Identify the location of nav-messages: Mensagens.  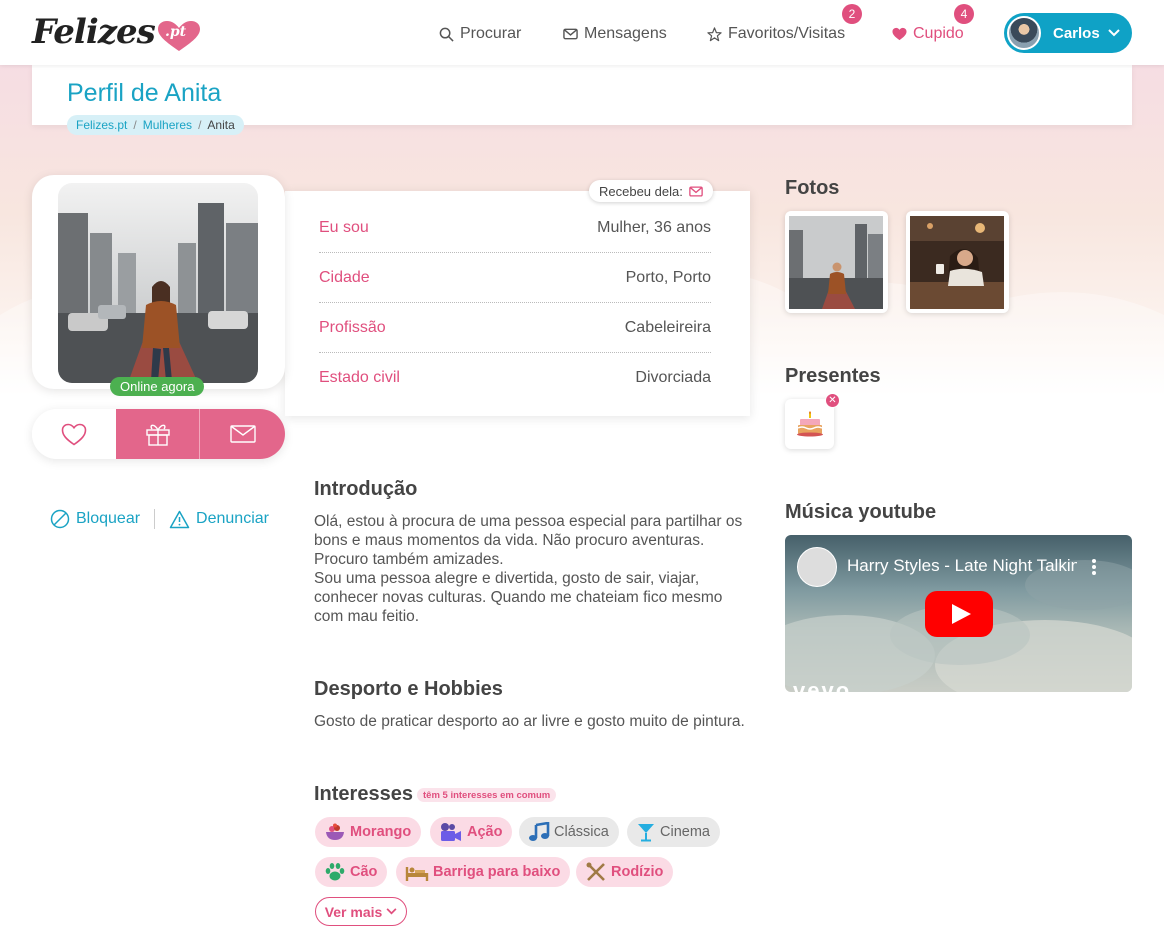
(615, 34).